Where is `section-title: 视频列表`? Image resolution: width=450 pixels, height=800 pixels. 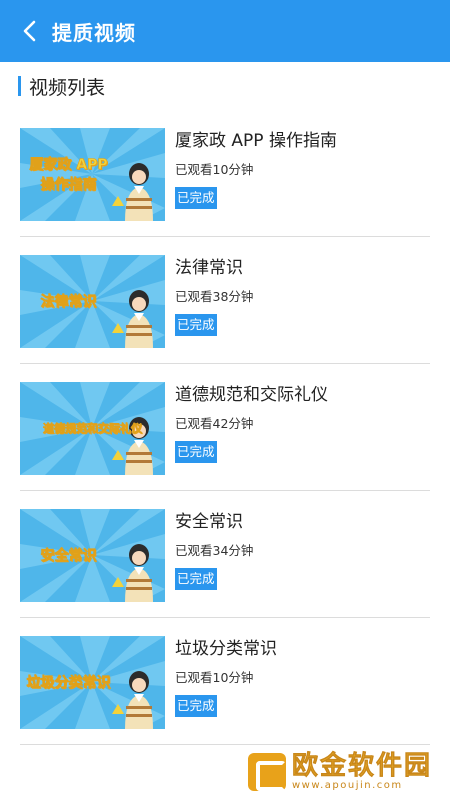 section-title: 视频列表 is located at coordinates (67, 87).